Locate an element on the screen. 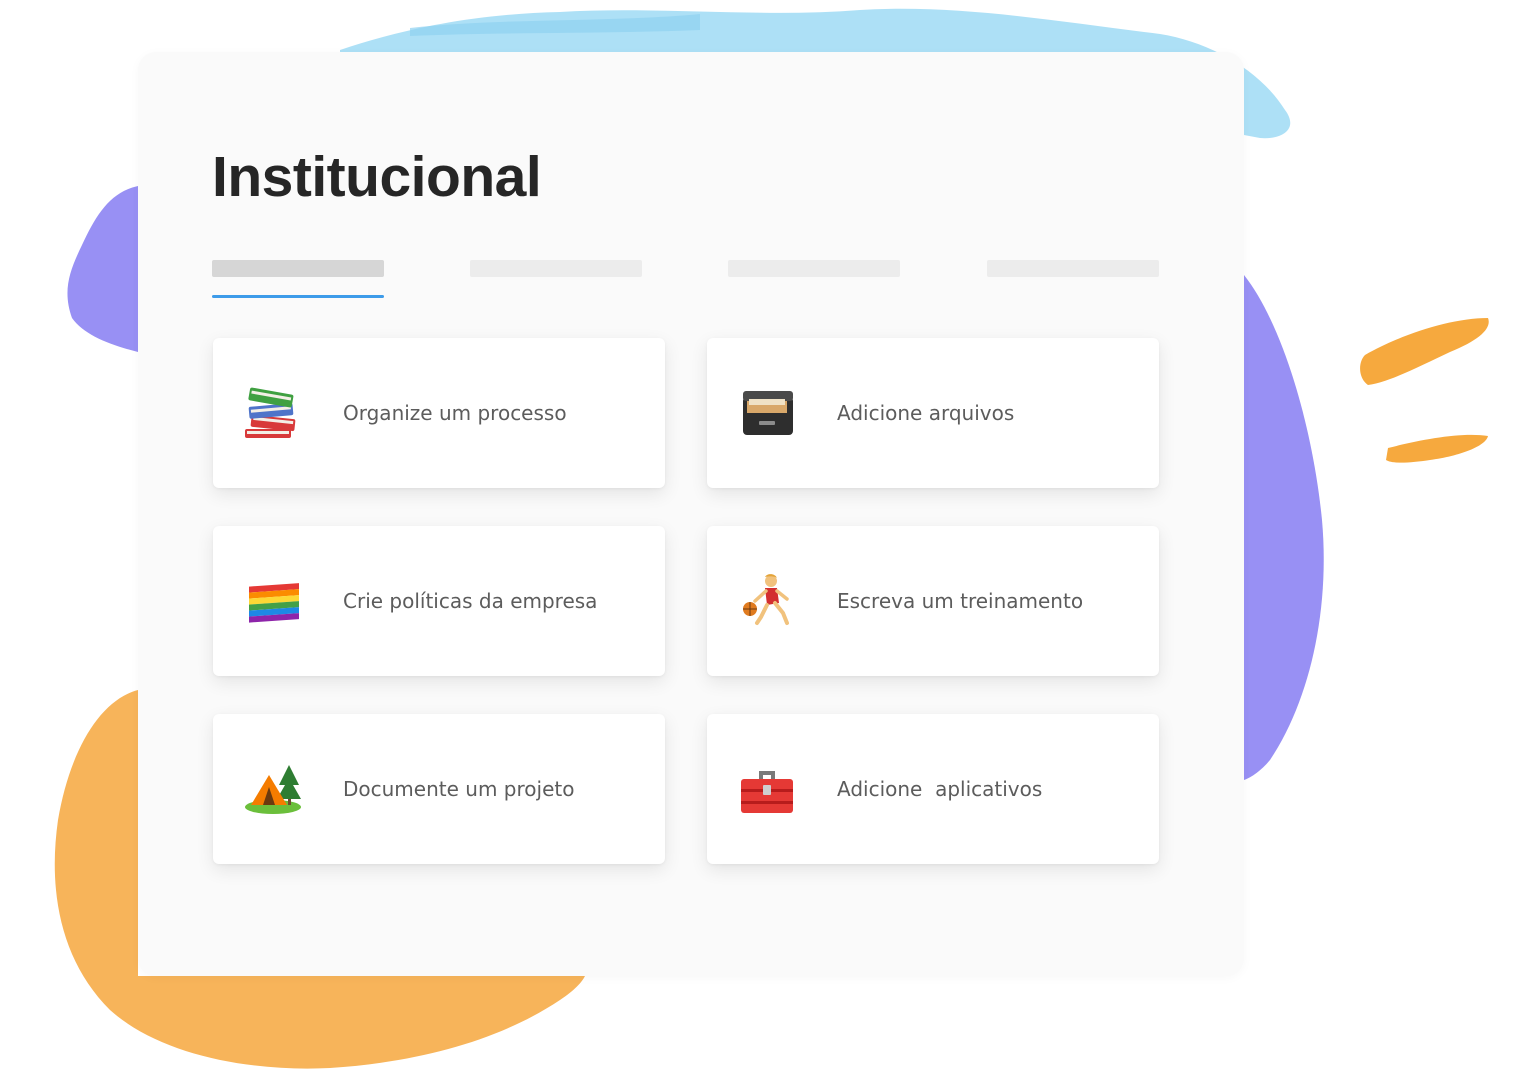 This screenshot has height=1080, width=1530. active-tab-indicator is located at coordinates (298, 296).